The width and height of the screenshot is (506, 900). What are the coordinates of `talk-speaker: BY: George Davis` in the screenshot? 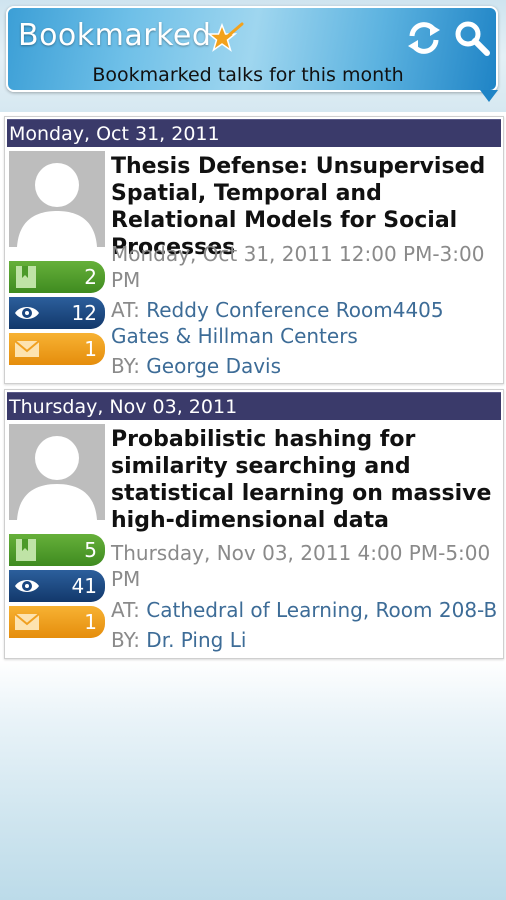 It's located at (306, 366).